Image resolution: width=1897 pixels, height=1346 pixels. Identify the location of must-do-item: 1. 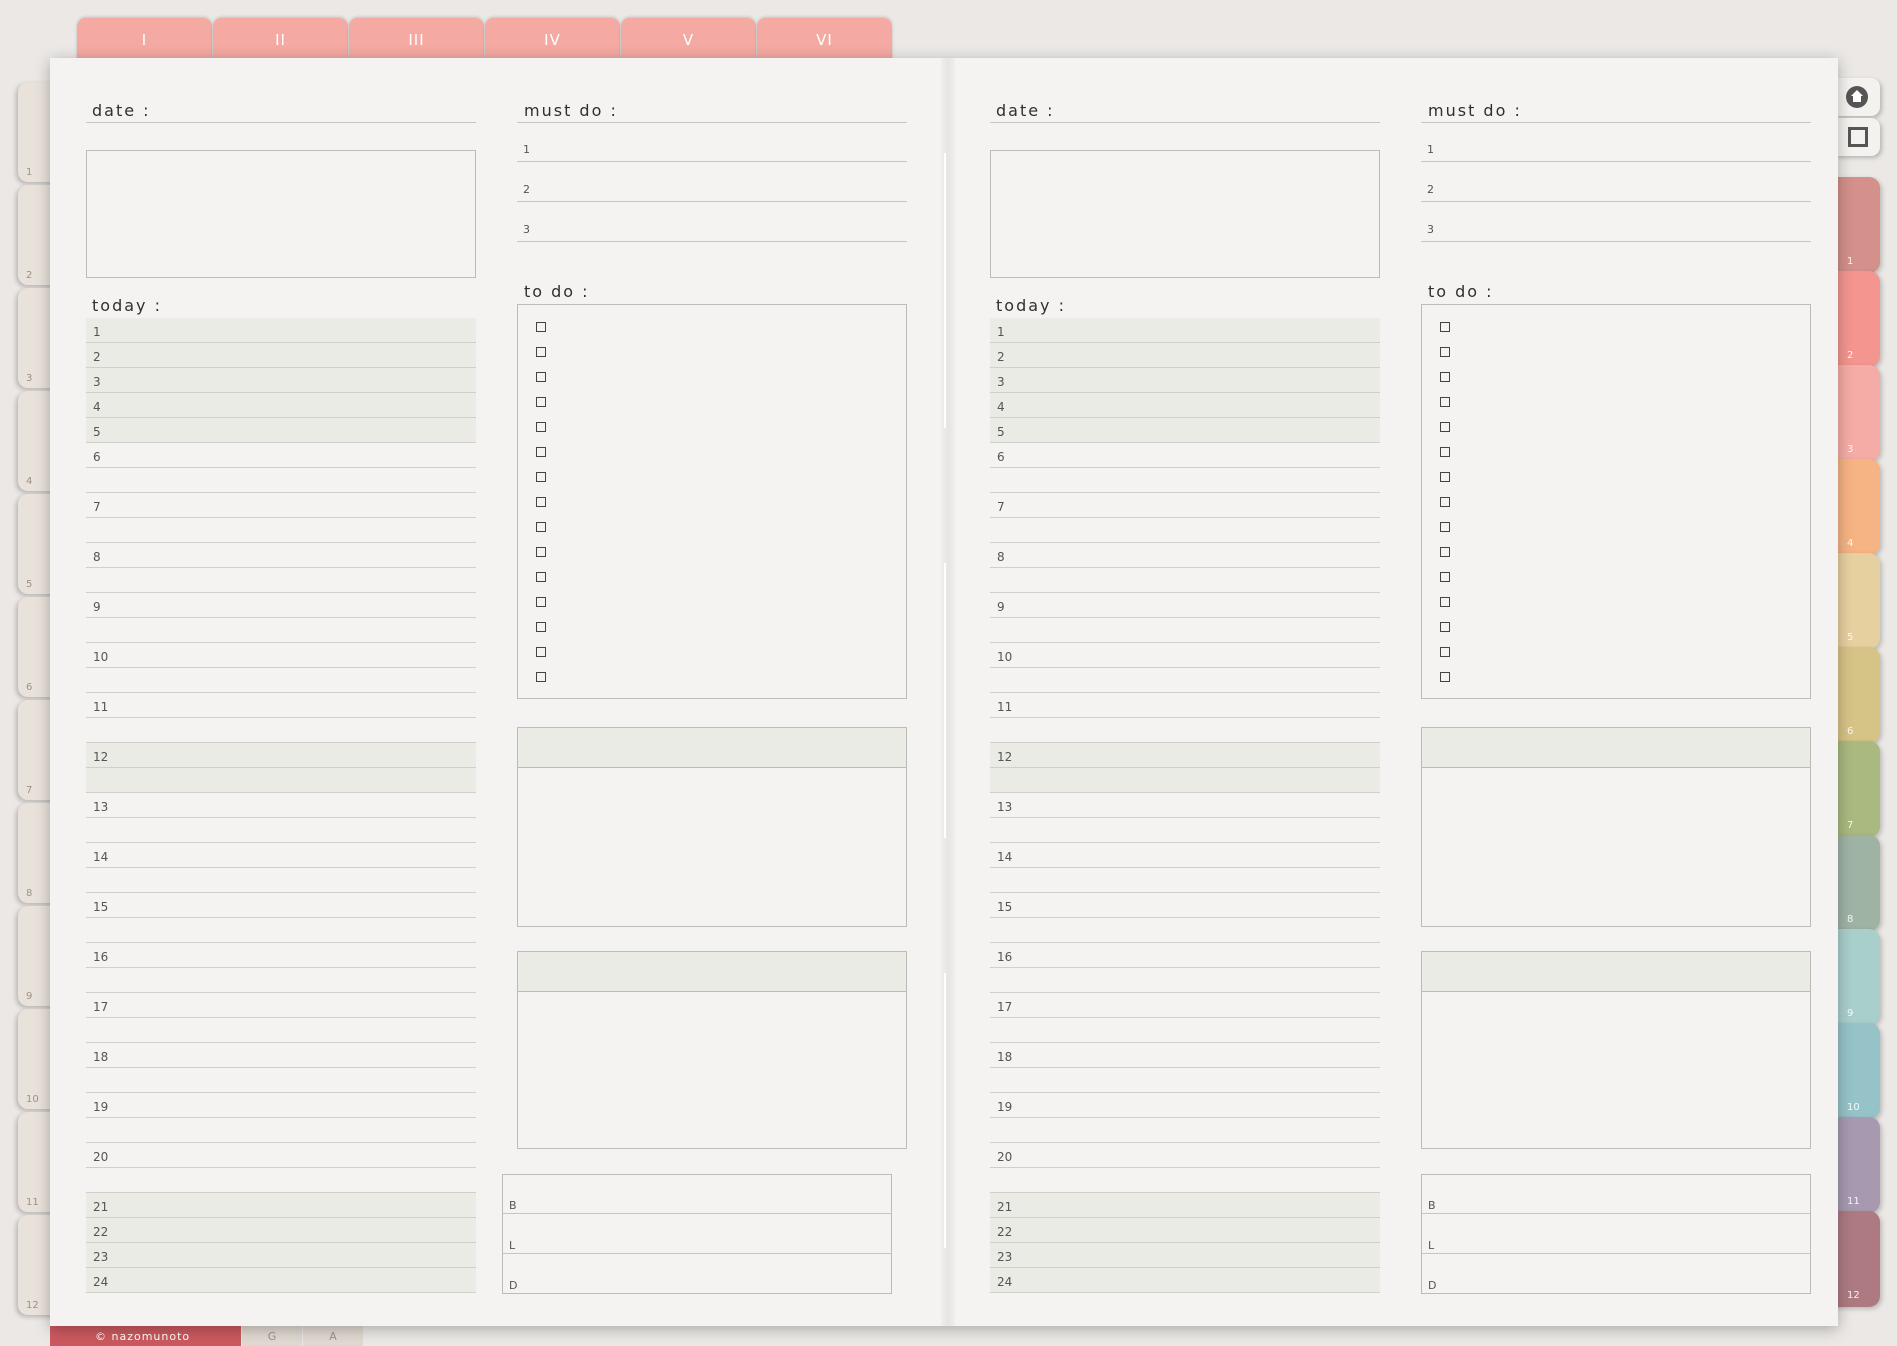
(1616, 142).